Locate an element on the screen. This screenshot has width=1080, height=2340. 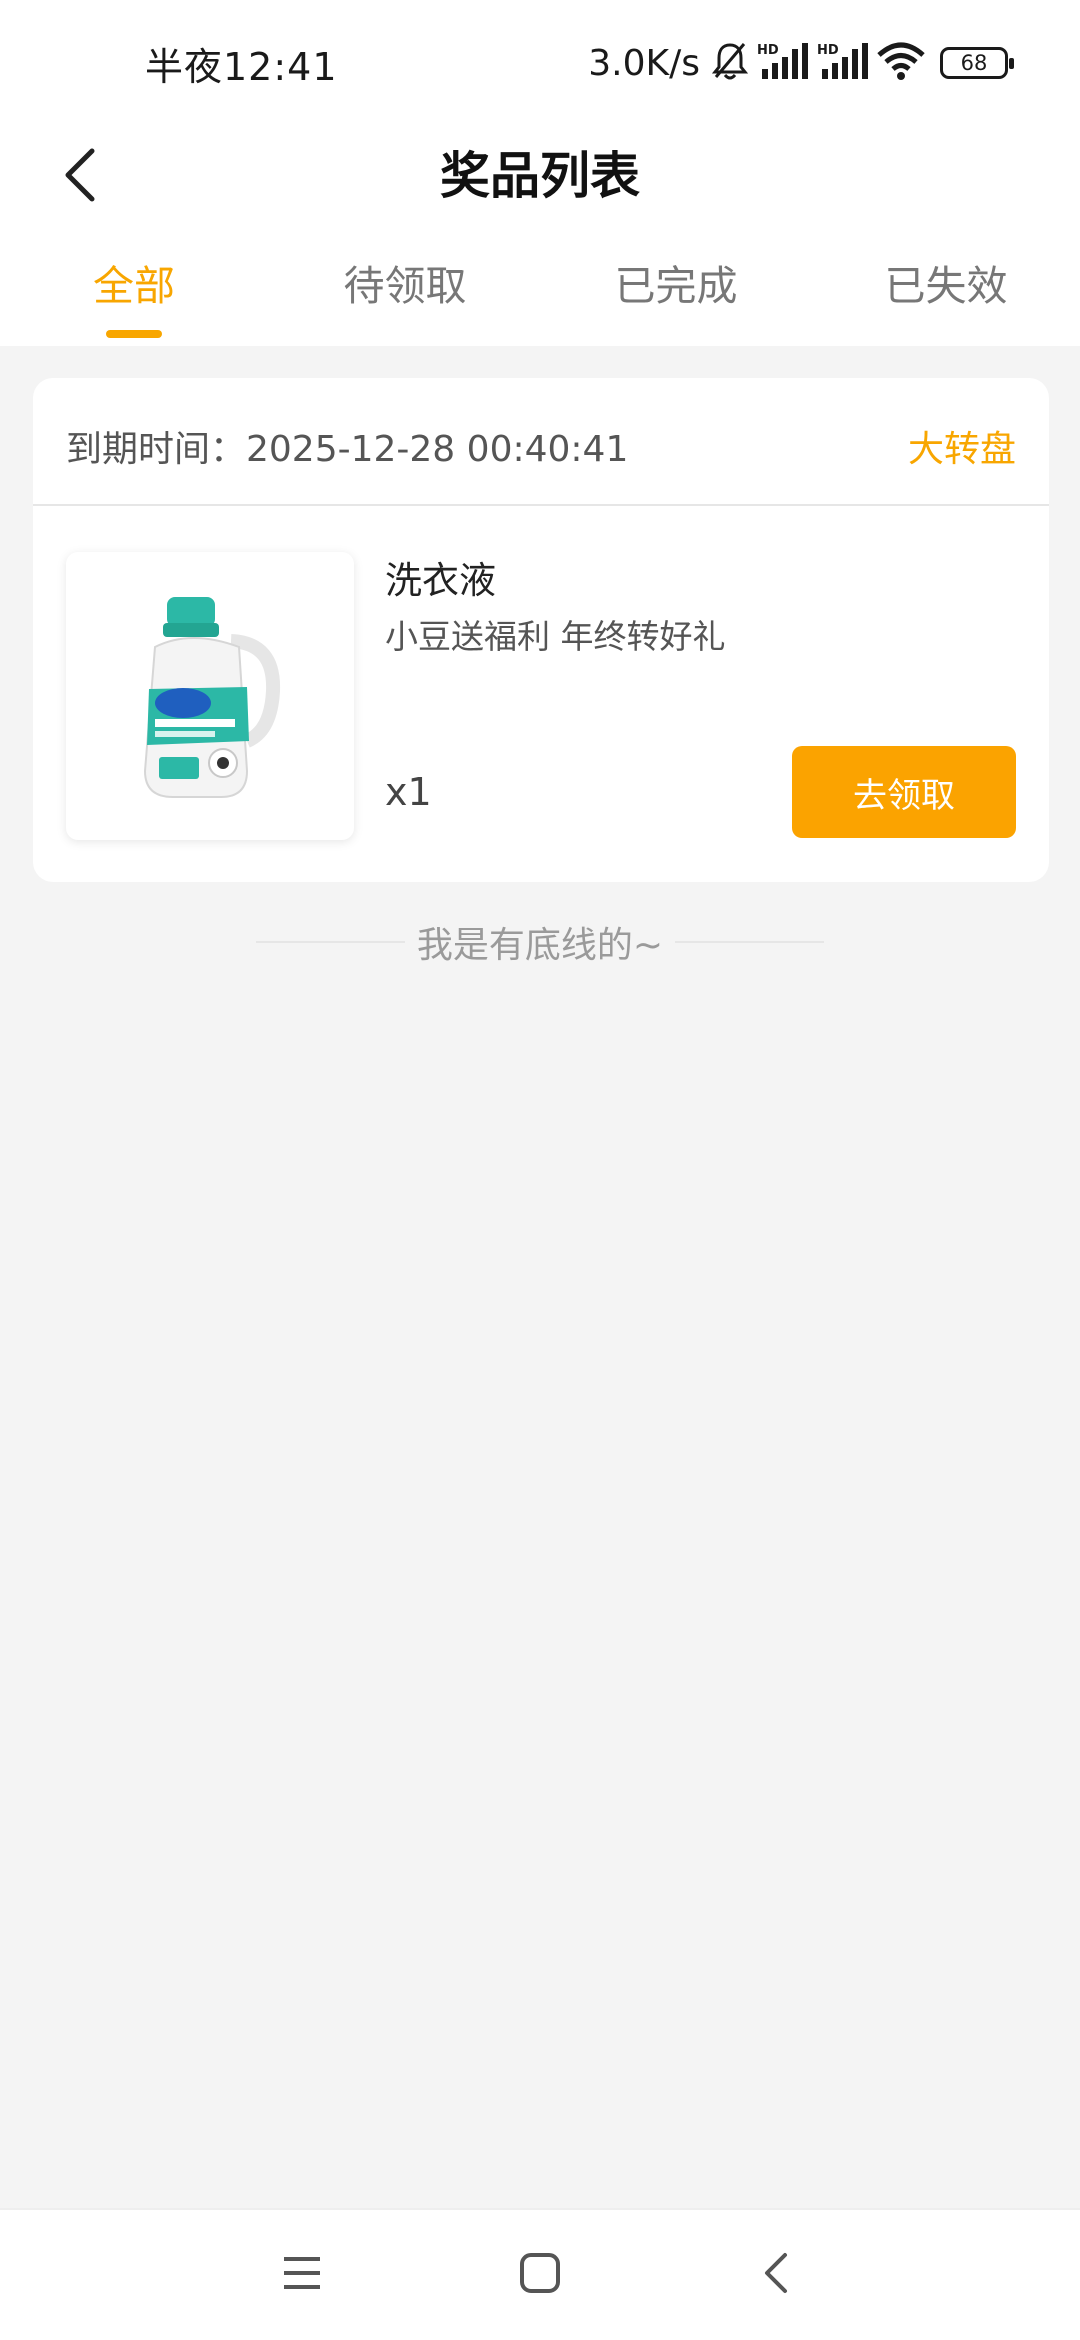
card-header: 到期时间：2025-12-28 00:40:41 大转盘 is located at coordinates (541, 442).